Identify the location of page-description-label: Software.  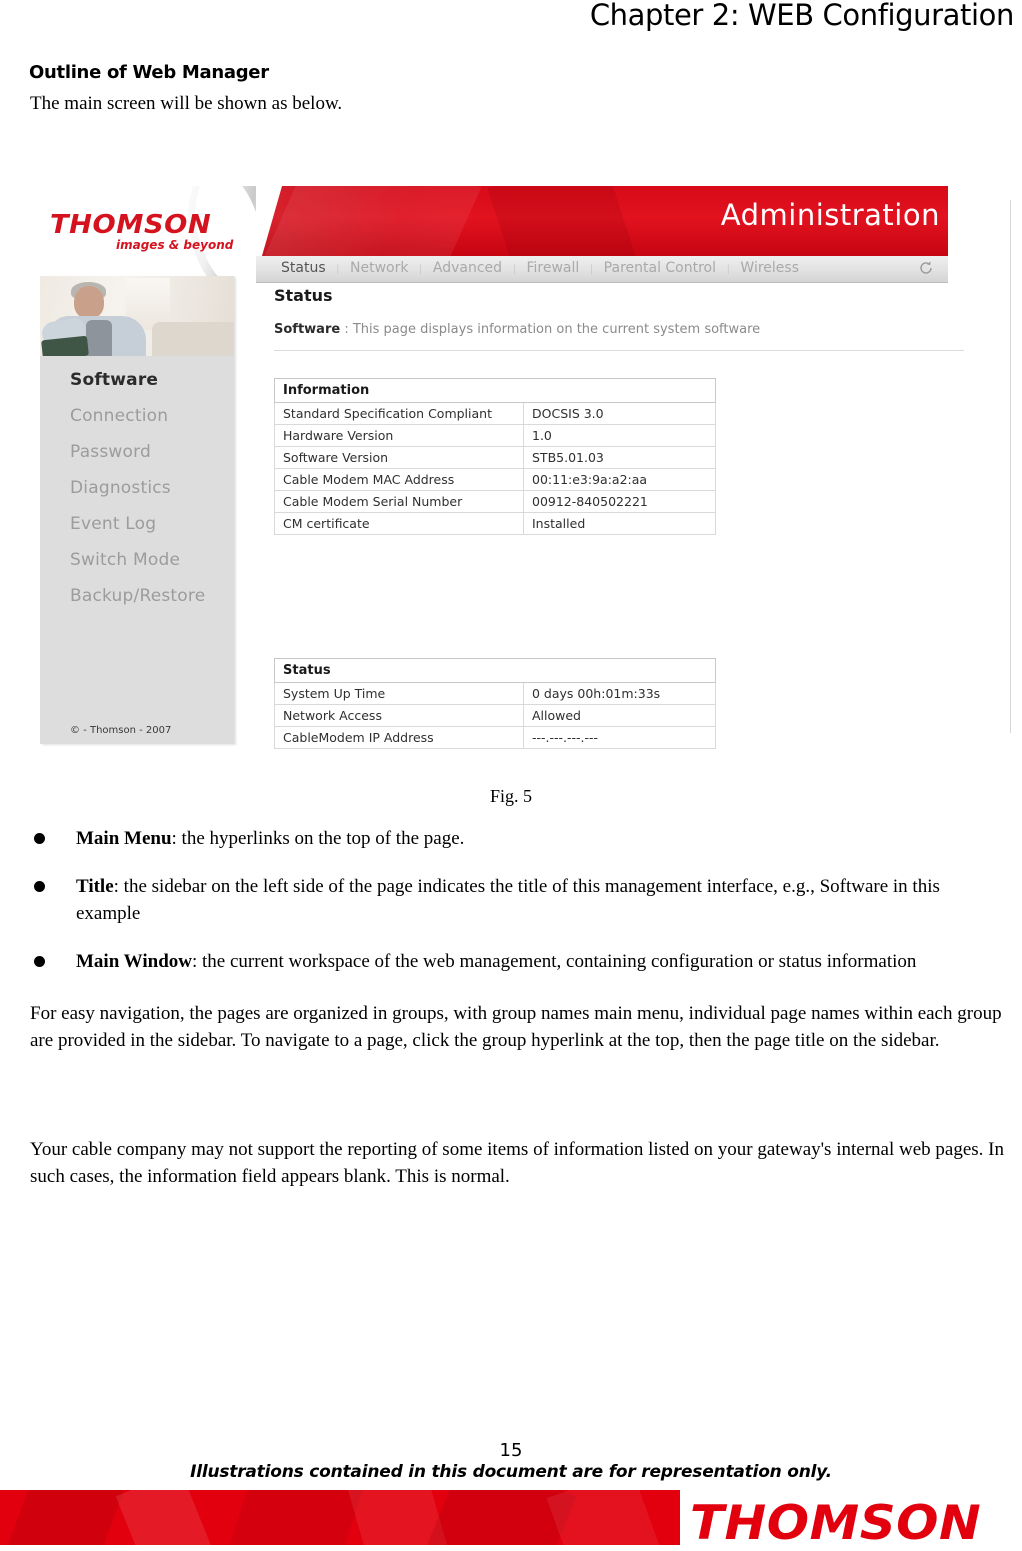
(307, 329).